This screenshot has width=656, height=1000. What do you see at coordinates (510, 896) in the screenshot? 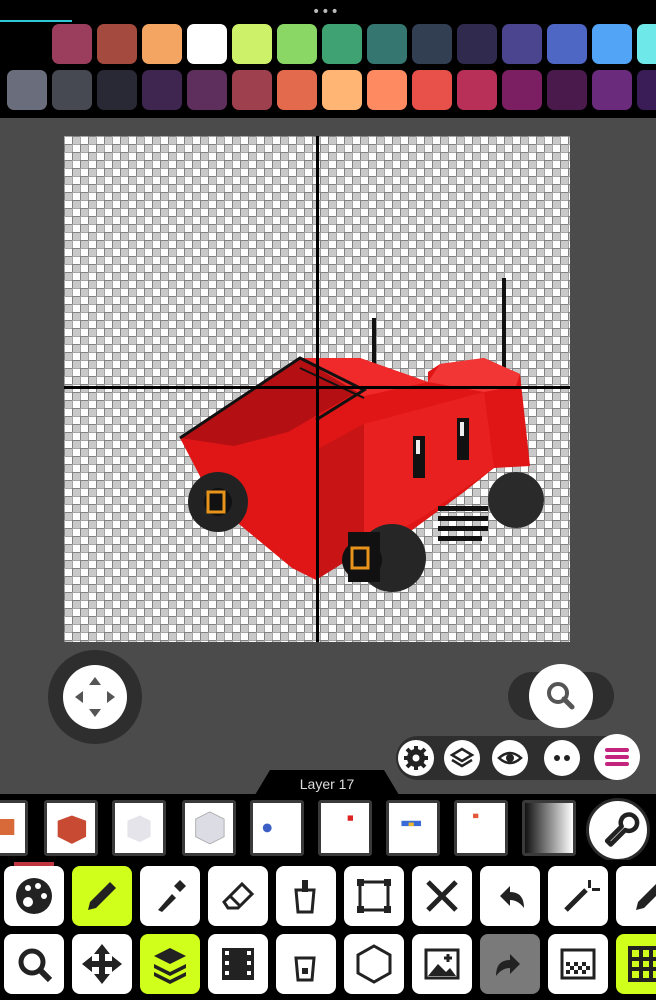
I see `undo-icon` at bounding box center [510, 896].